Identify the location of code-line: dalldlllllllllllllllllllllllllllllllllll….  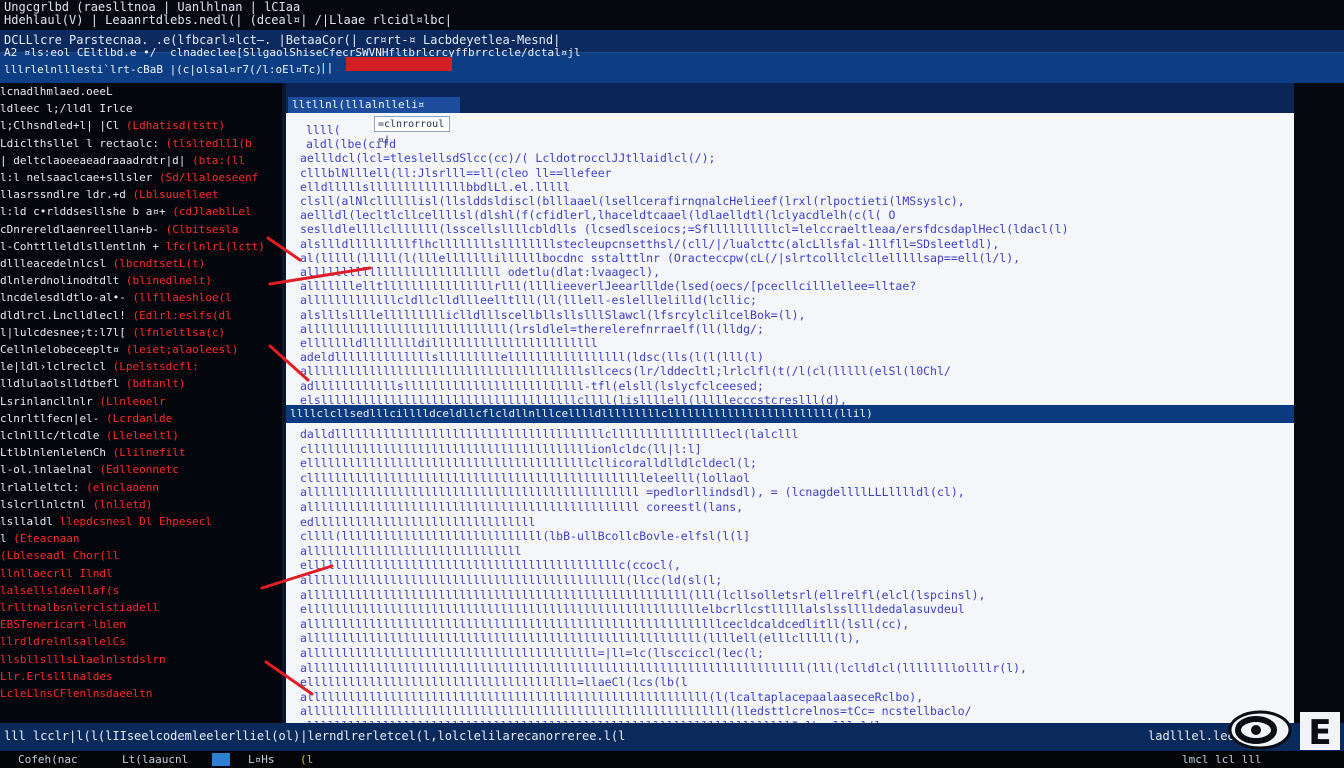
(549, 434).